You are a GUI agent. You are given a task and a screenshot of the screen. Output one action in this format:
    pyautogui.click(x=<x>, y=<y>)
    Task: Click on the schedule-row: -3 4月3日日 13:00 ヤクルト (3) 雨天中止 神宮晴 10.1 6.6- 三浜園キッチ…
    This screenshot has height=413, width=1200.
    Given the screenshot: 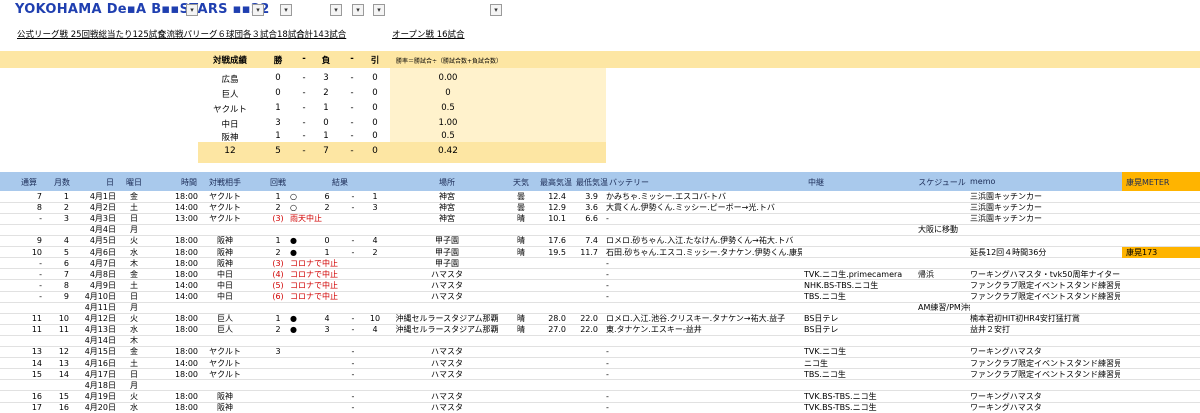 What is the action you would take?
    pyautogui.click(x=600, y=219)
    